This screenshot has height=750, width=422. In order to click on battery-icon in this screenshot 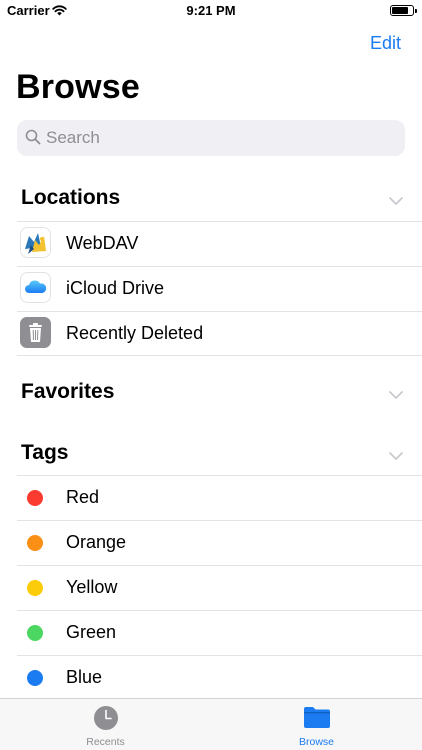, I will do `click(403, 10)`.